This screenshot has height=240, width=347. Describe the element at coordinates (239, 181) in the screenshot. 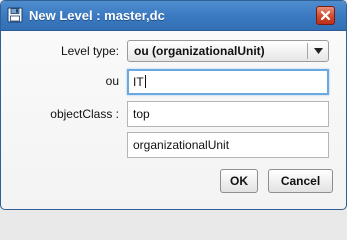

I see `ok-button: OK` at that location.